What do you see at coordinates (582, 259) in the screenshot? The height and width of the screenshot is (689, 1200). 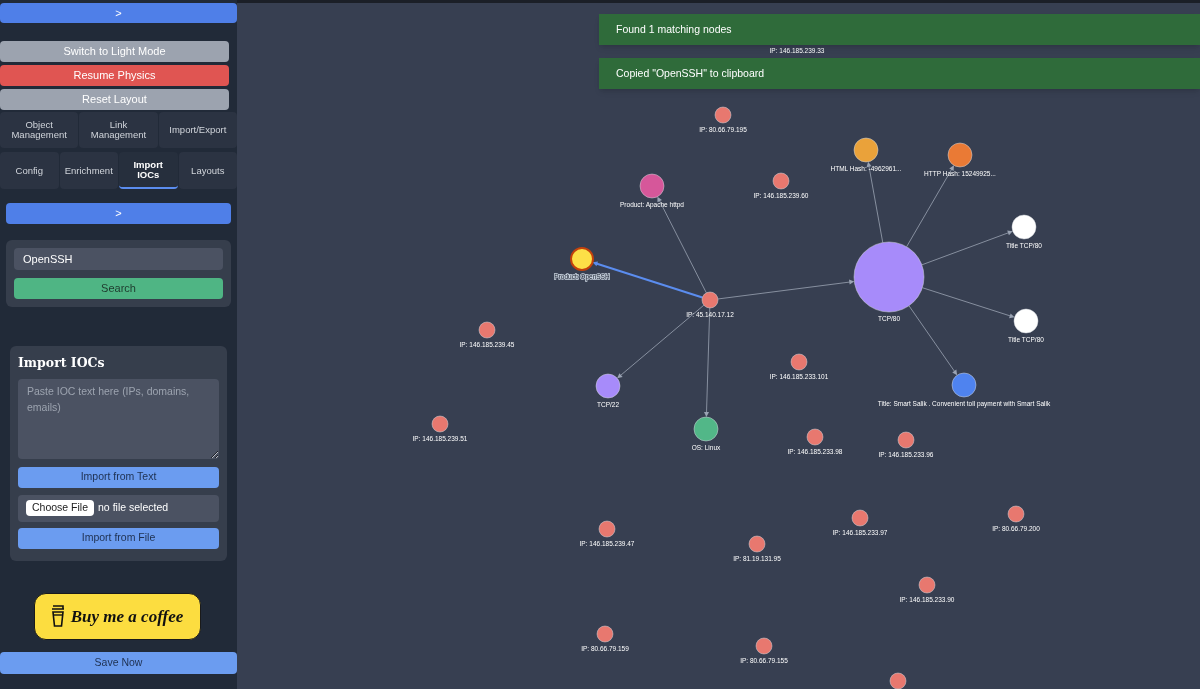 I see `graph-node` at bounding box center [582, 259].